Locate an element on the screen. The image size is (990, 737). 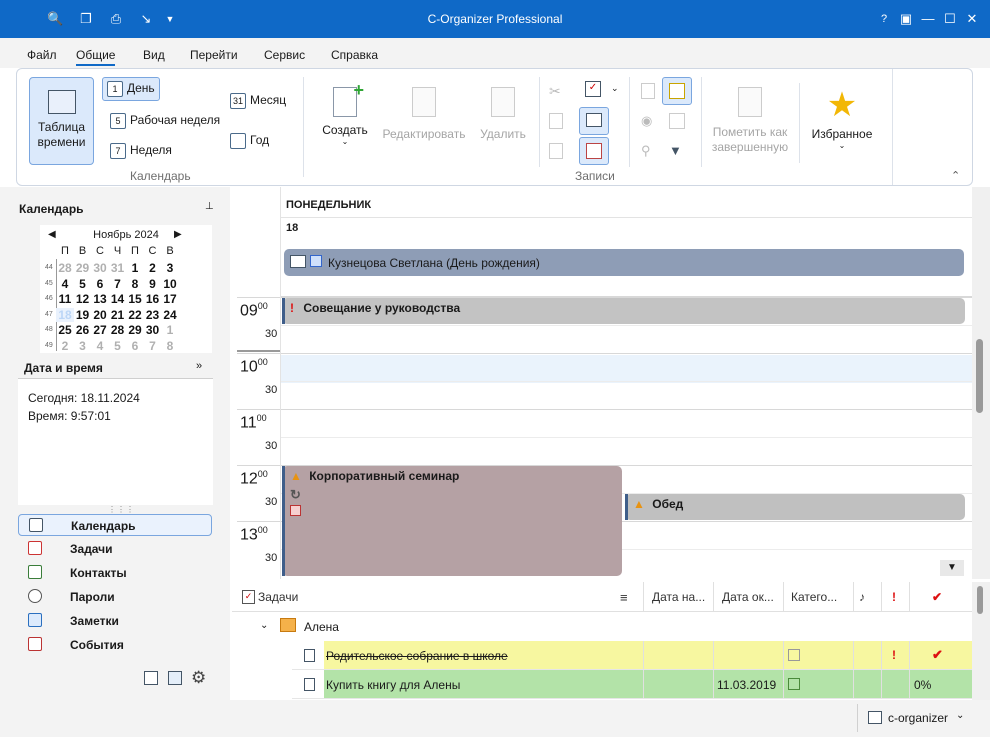
task-row: Купить книгу для Алены 11.03.2019 0% is located at coordinates (632, 684).